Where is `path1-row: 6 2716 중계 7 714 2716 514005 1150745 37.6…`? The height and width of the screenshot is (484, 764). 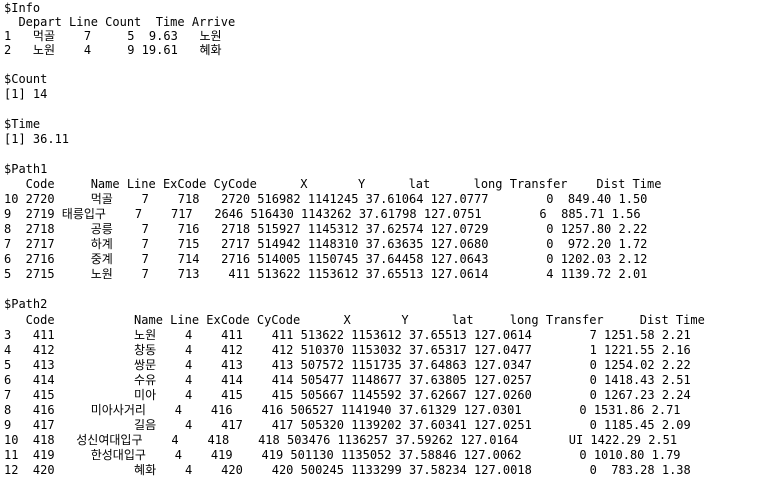
path1-row: 6 2716 중계 7 714 2716 514005 1150745 37.6… is located at coordinates (326, 259).